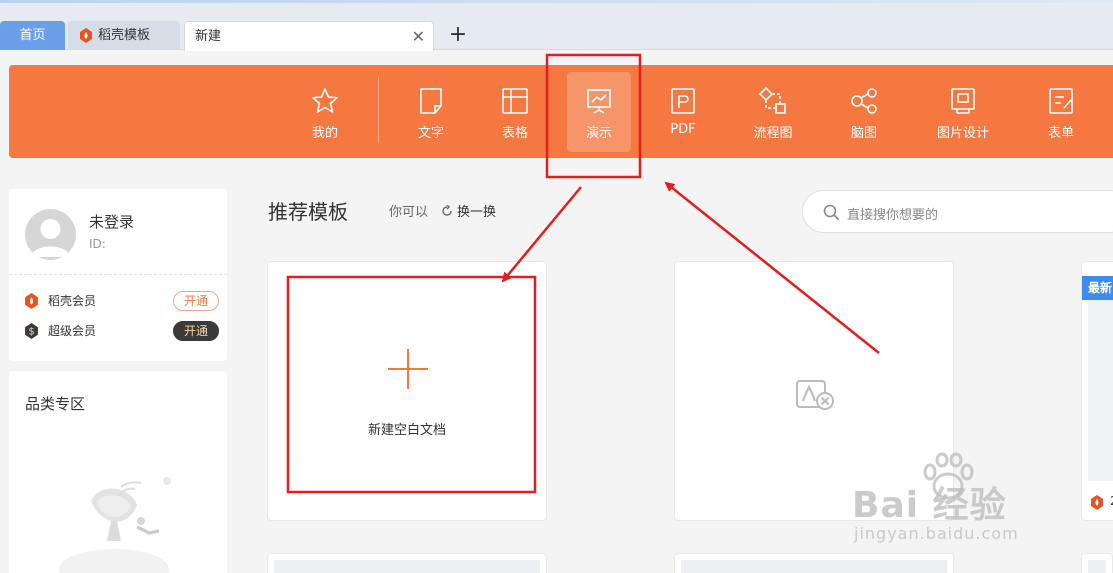 This screenshot has height=573, width=1113. I want to click on tool-writer: 文字, so click(431, 112).